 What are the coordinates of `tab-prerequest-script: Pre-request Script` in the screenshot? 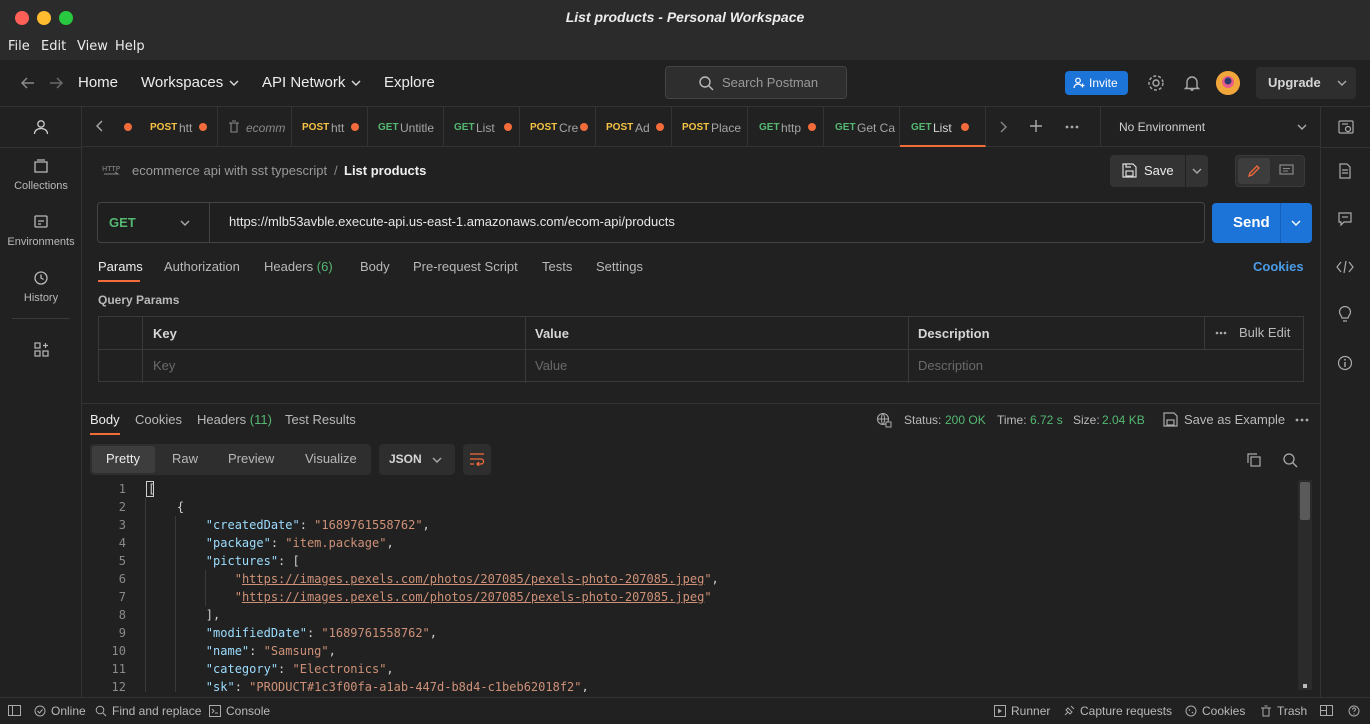 It's located at (465, 266).